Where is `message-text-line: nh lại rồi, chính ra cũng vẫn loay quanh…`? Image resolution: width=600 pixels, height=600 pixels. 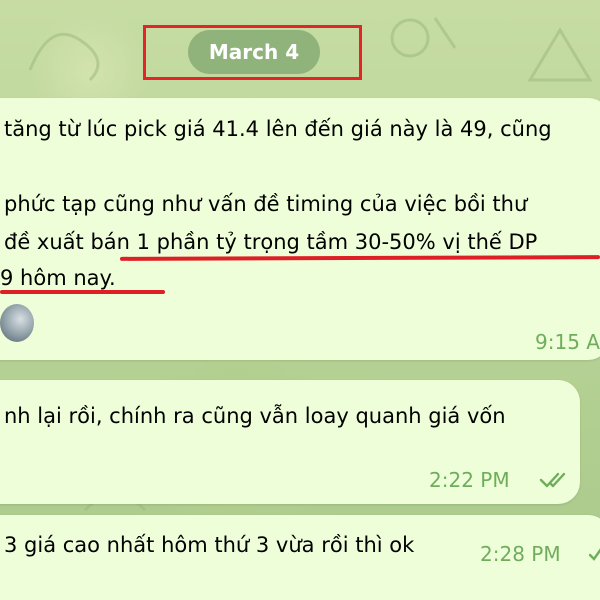
message-text-line: nh lại rồi, chính ra cũng vẫn loay quanh… is located at coordinates (255, 416).